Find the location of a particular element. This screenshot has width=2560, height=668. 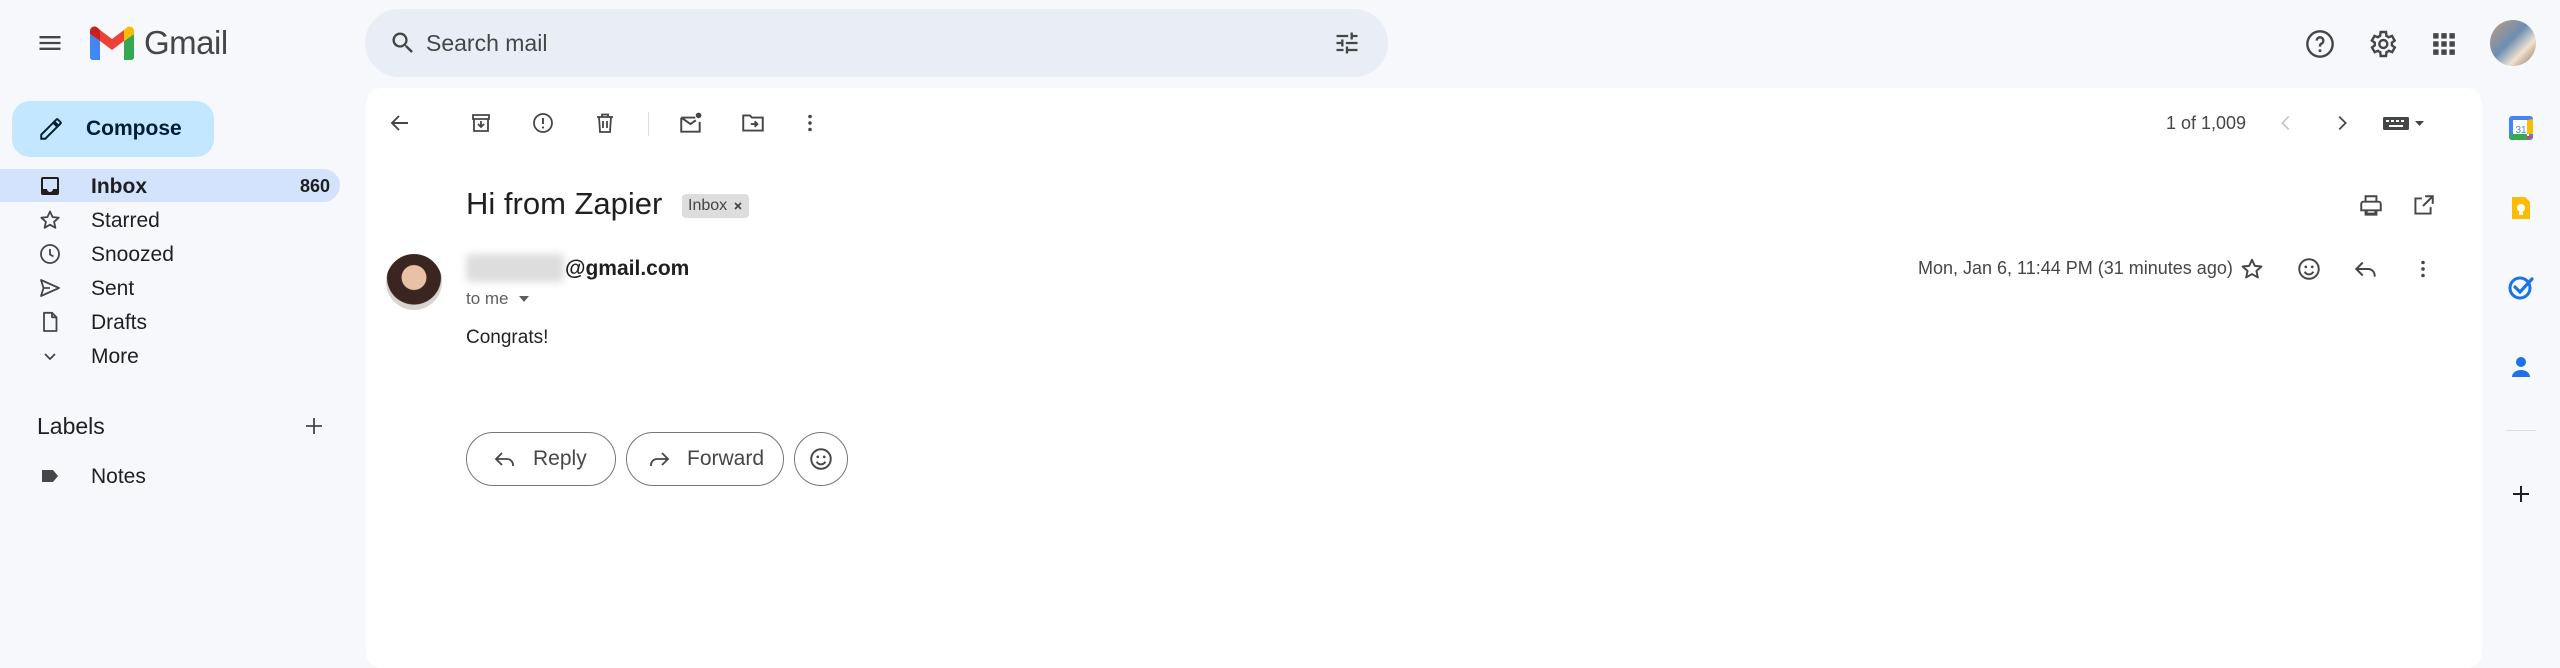

rail-divider is located at coordinates (2521, 430).